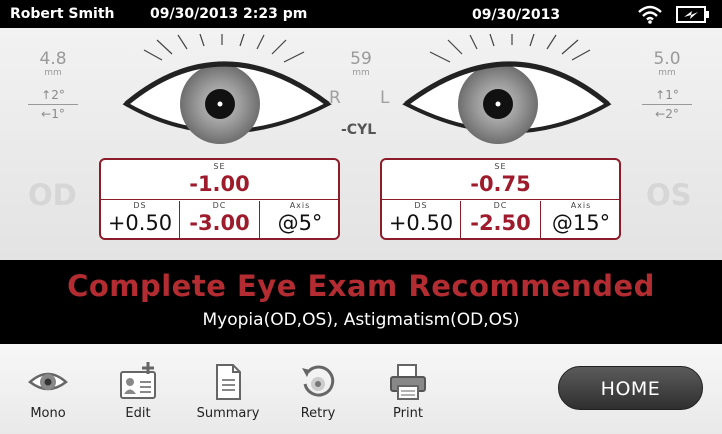 This screenshot has height=434, width=722. I want to click on os-axis: Axis @15°, so click(581, 218).